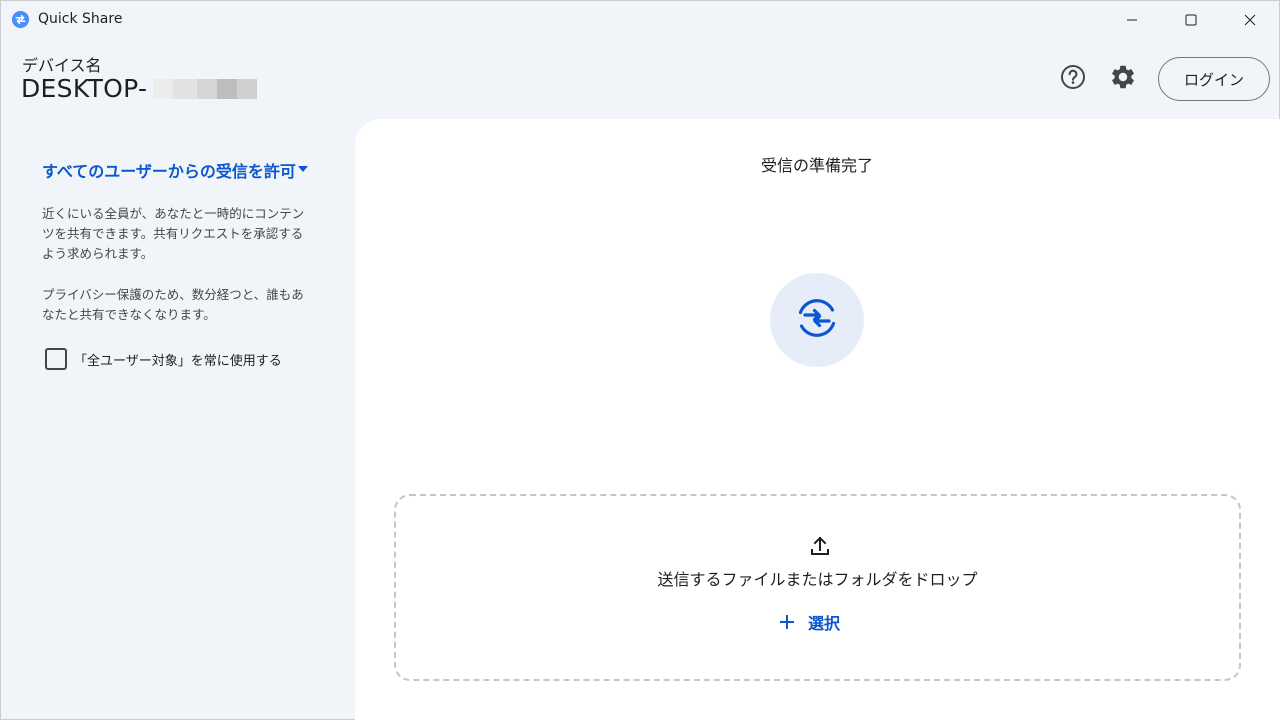  I want to click on title-bar: Quick Share, so click(640, 20).